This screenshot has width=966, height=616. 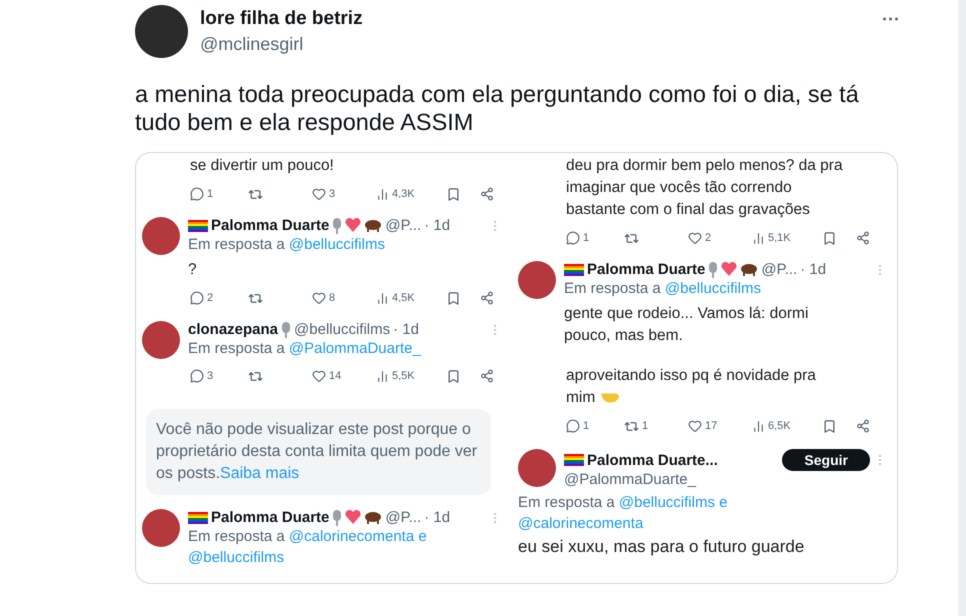 I want to click on tweet-text: a menina toda preocupada com ela perguntando como foi o dia, se tá tudo bem e ela responde ASSIM, so click(x=497, y=108).